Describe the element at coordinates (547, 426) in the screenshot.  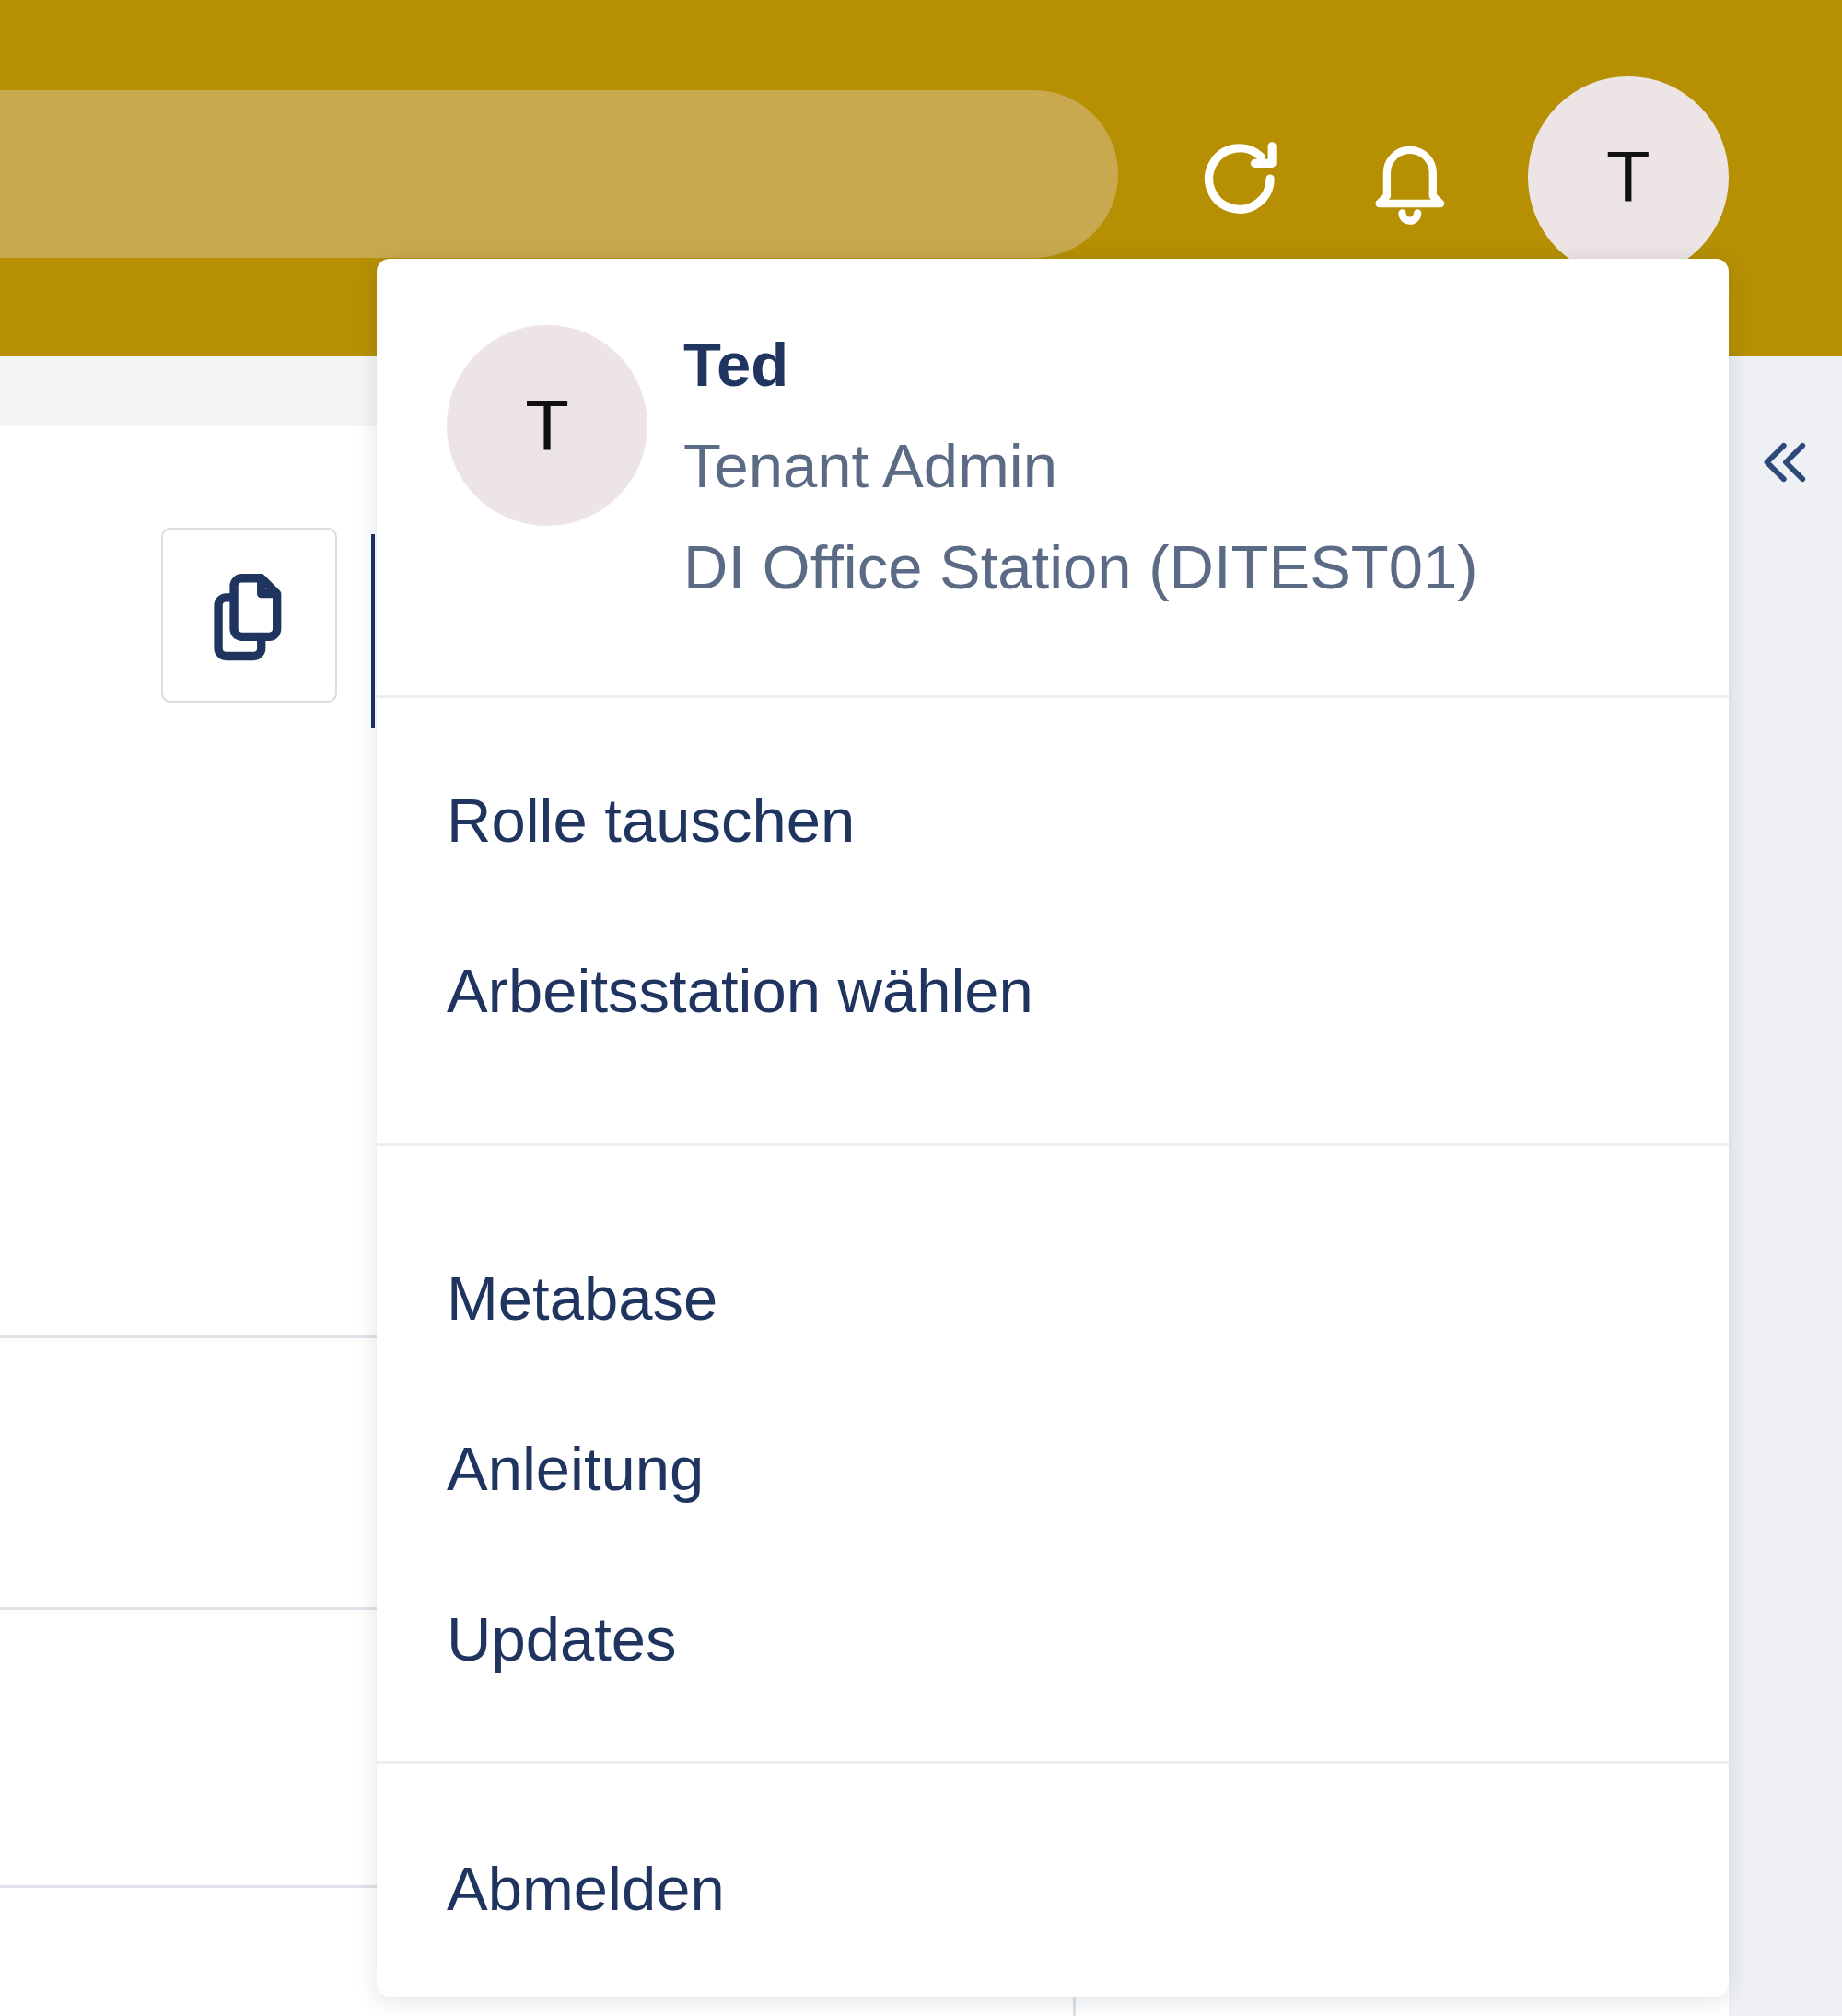
I see `user-avatar: T` at that location.